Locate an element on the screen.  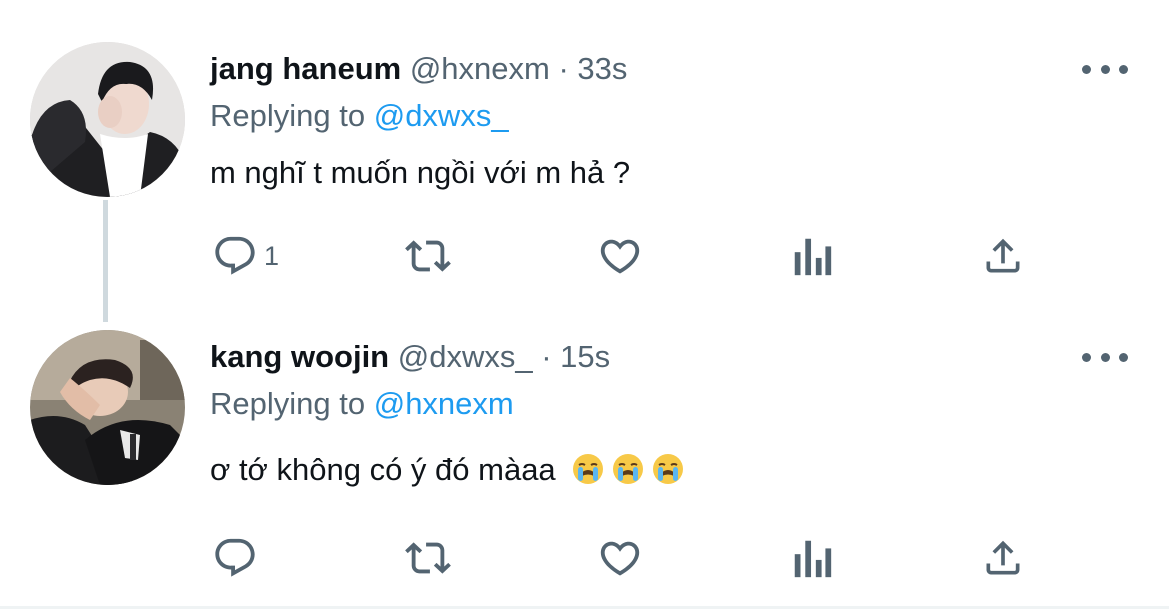
tweet-header: kang woojin @dxwxs_ · 15s is located at coordinates (410, 357).